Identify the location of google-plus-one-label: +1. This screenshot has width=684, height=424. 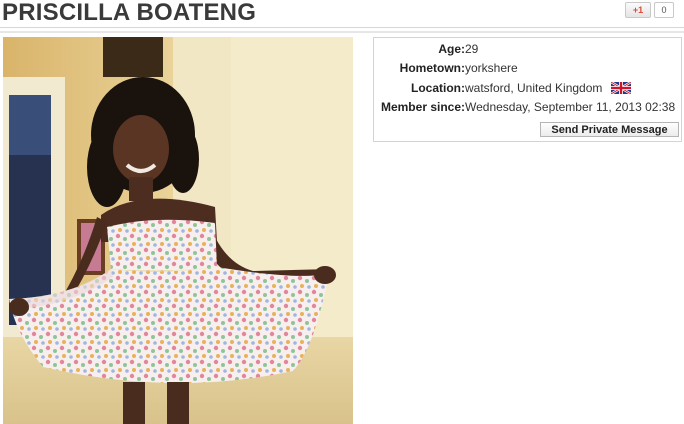
(638, 10).